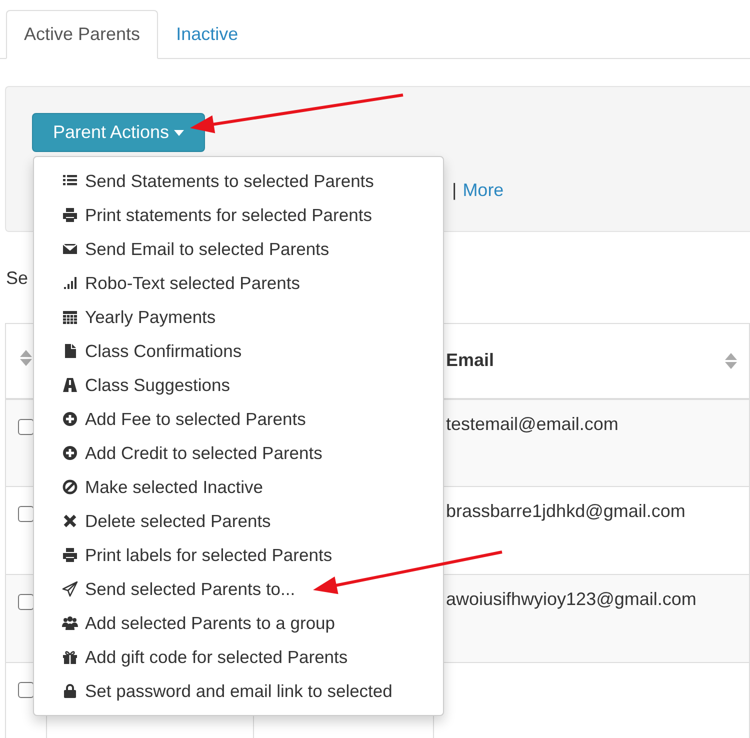  What do you see at coordinates (238, 215) in the screenshot?
I see `menu-item: Print statements for selected Parents` at bounding box center [238, 215].